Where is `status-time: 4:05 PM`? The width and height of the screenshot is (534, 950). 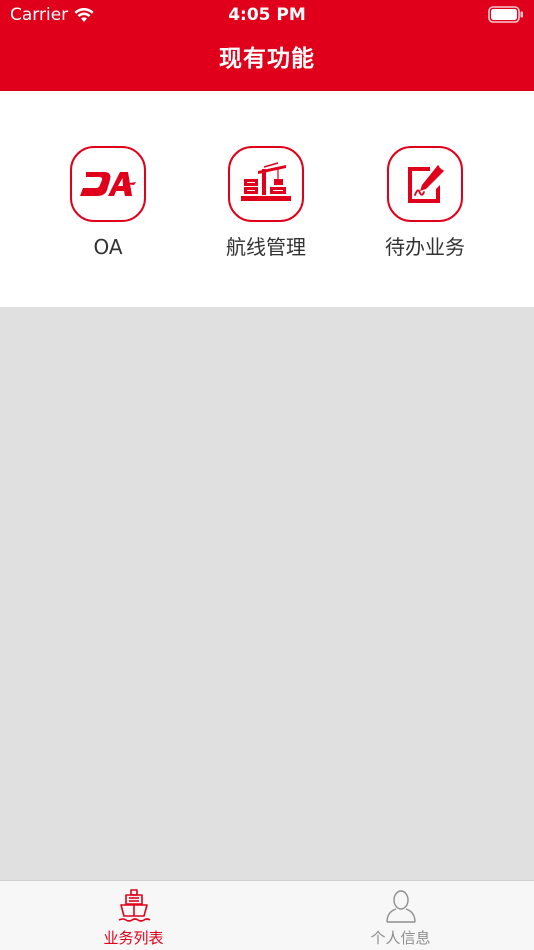 status-time: 4:05 PM is located at coordinates (267, 15).